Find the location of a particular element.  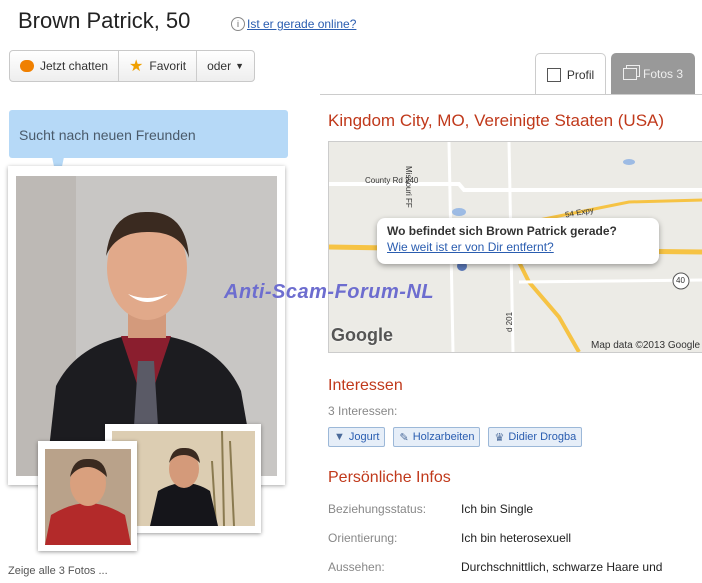

interest-tags: ▼ Jogurt ✎ Holzarbeiten ♛ Didier Drogba is located at coordinates (455, 437).